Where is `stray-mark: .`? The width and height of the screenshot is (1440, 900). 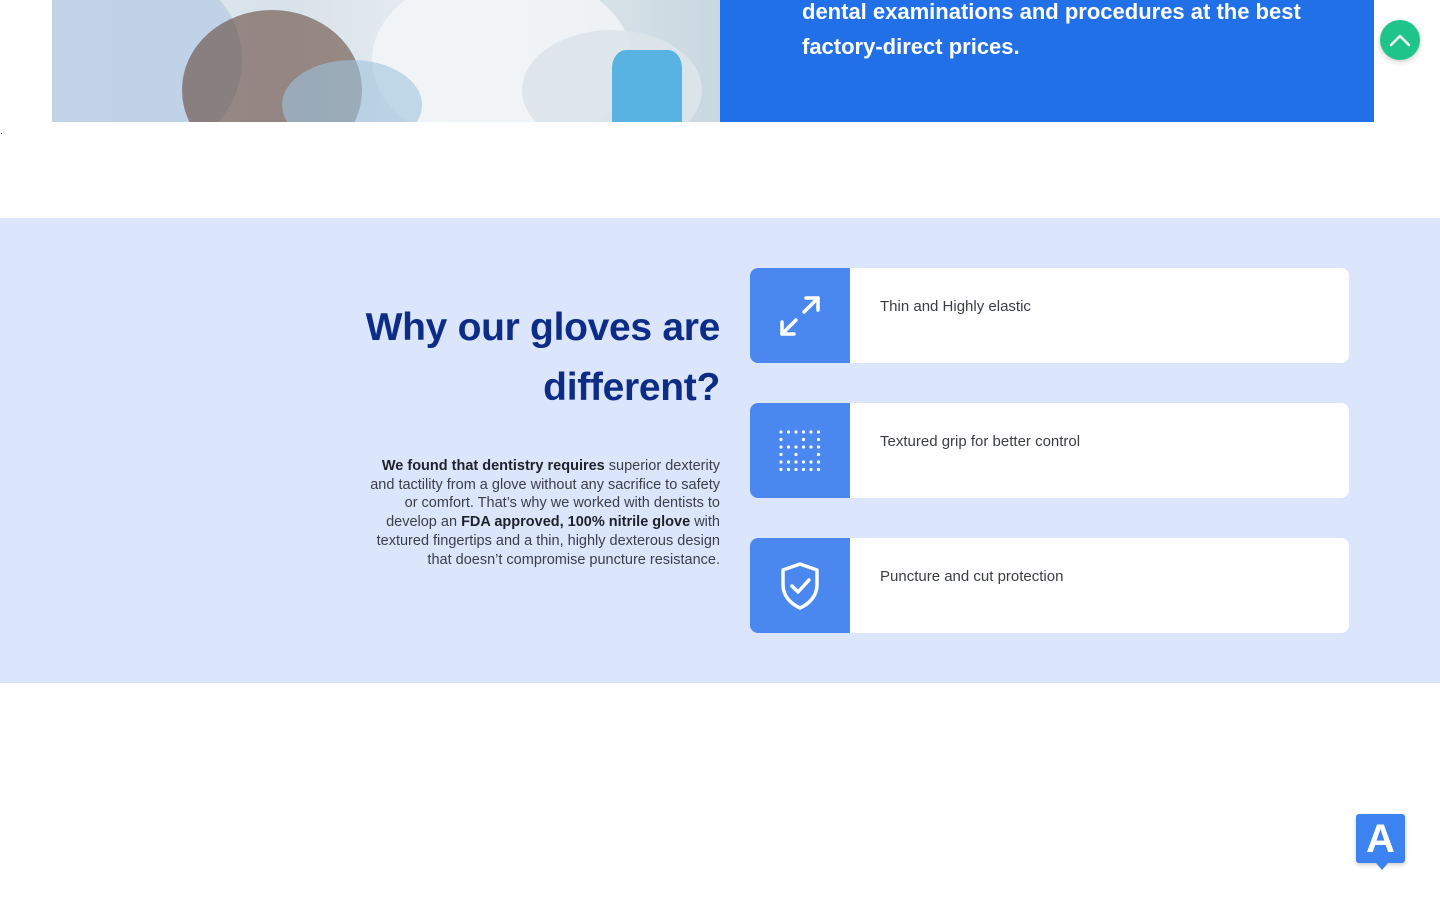 stray-mark: . is located at coordinates (1, 131).